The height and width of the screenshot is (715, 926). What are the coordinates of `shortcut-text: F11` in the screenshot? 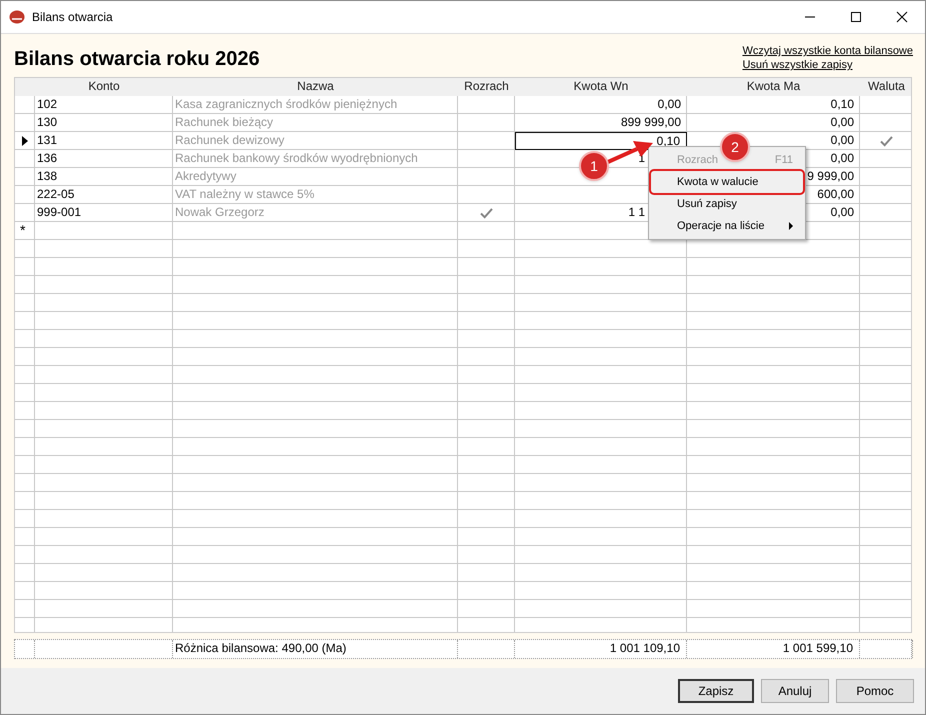 It's located at (783, 160).